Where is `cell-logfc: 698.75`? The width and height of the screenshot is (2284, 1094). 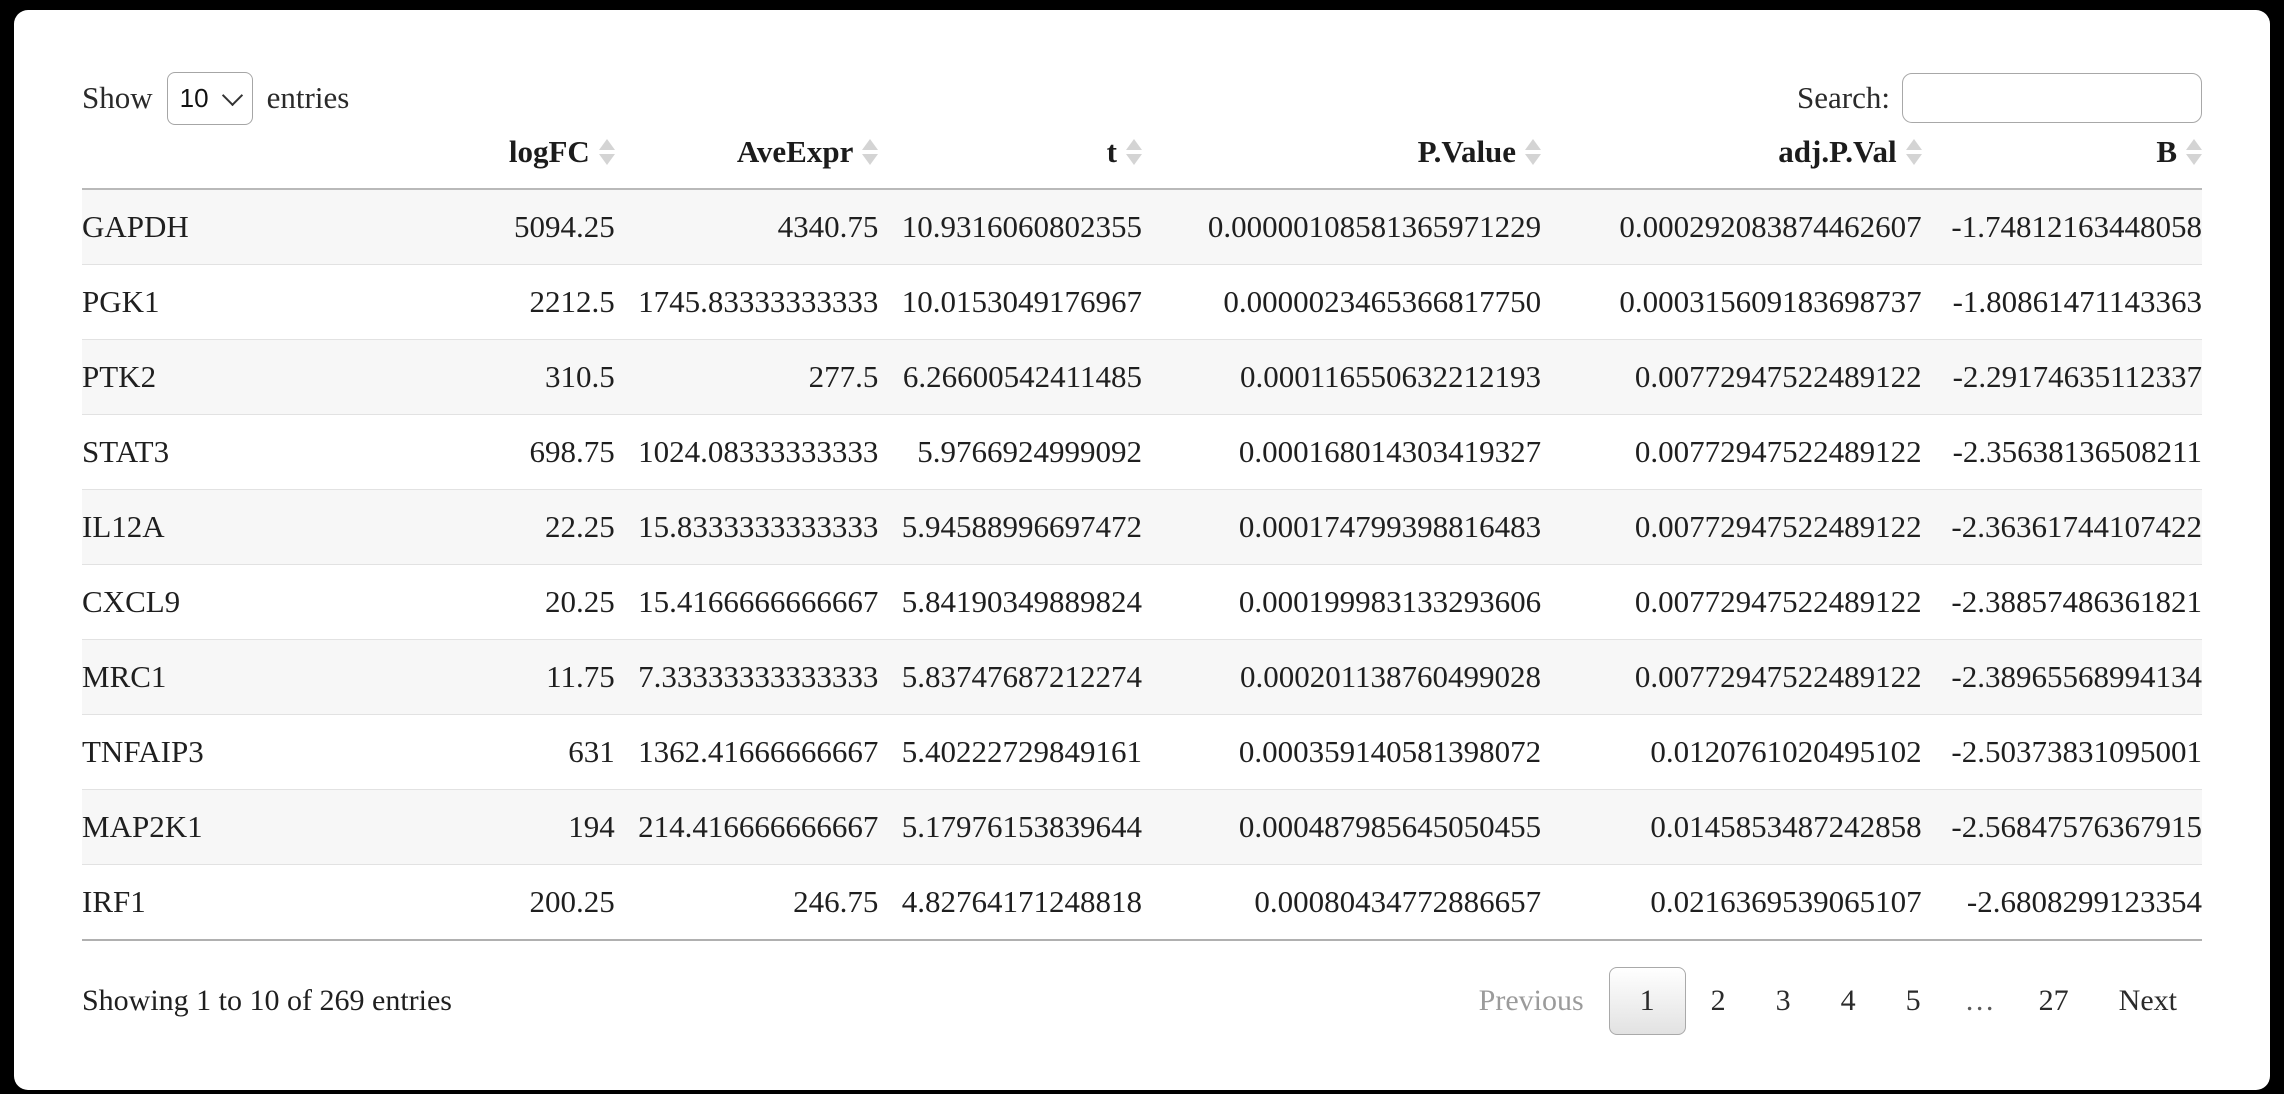 cell-logfc: 698.75 is located at coordinates (483, 452).